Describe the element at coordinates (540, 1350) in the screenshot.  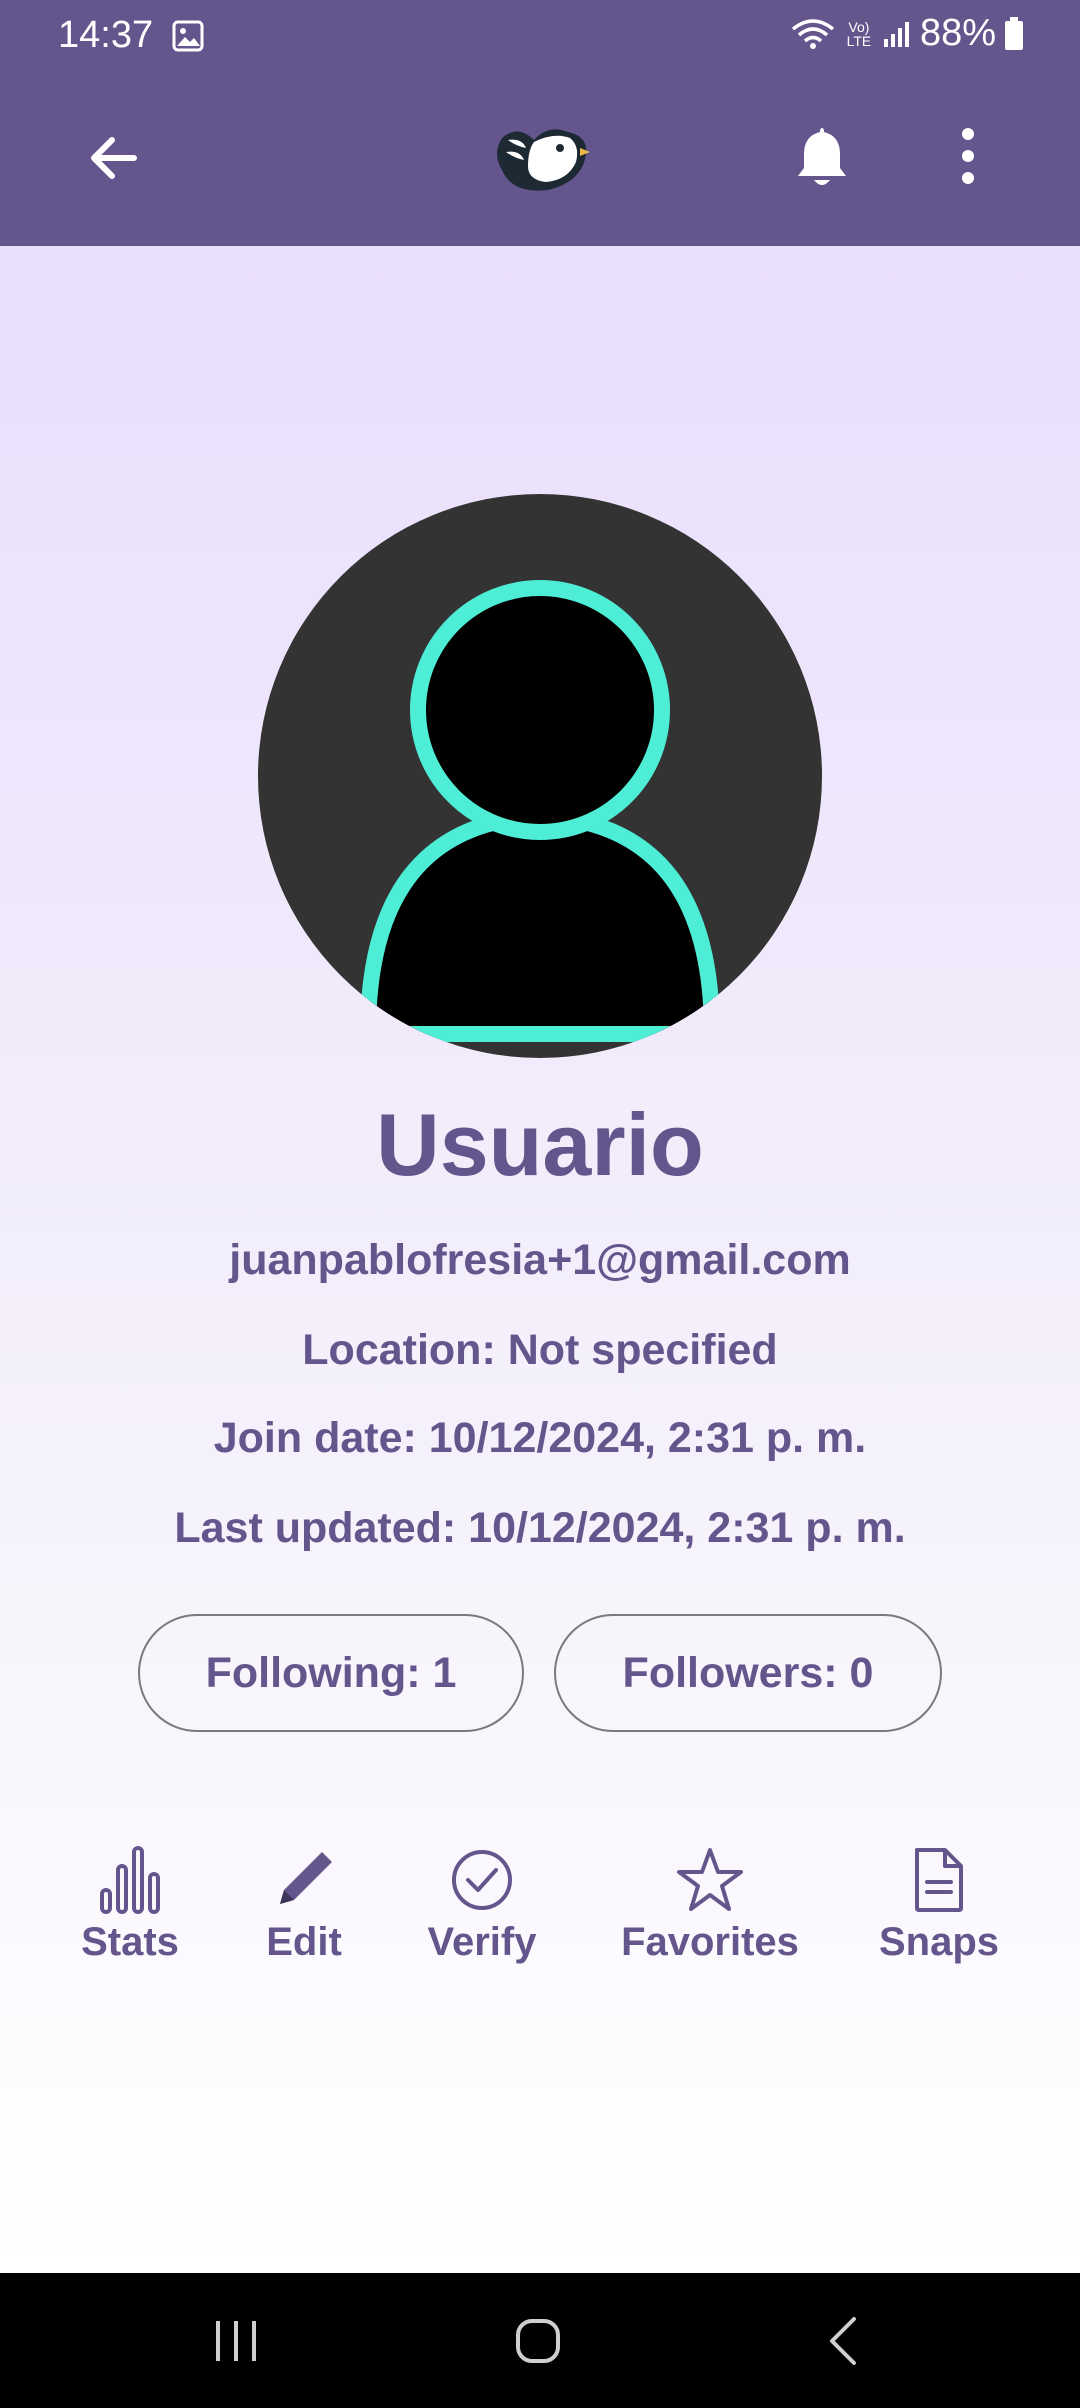
I see `profile-location: Location: Not specified` at that location.